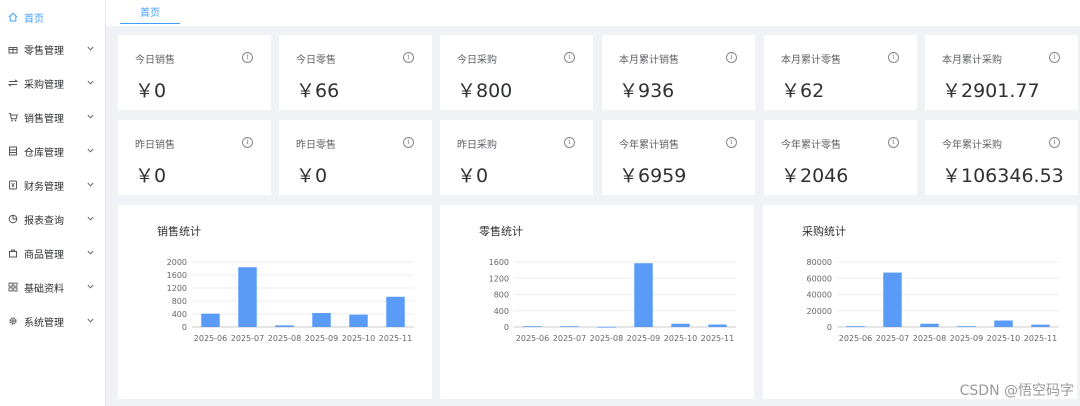 The width and height of the screenshot is (1080, 406). Describe the element at coordinates (815, 176) in the screenshot. I see `stat-value: ￥2046` at that location.